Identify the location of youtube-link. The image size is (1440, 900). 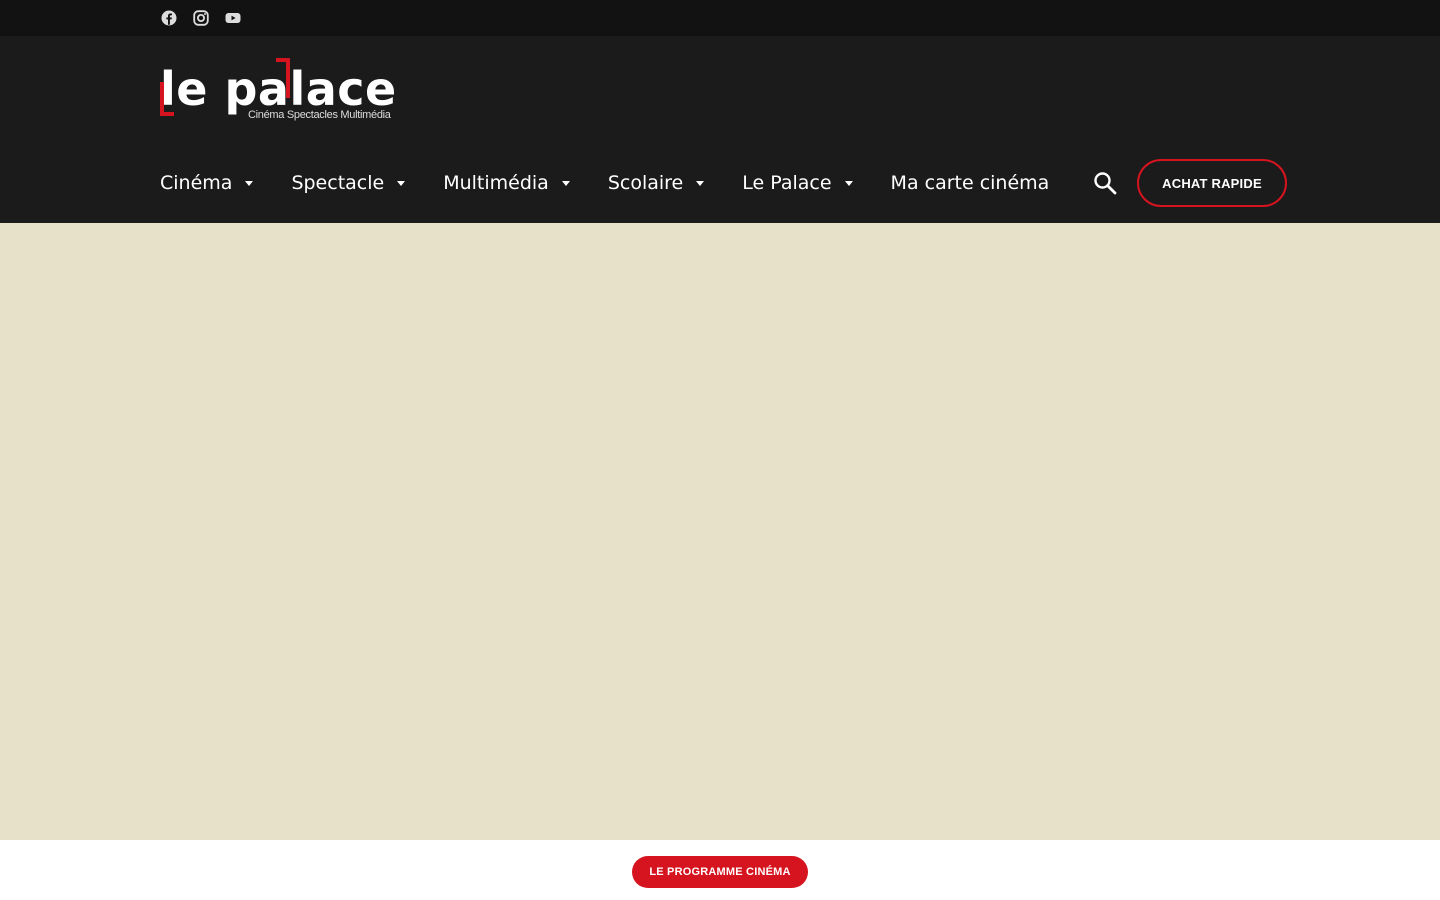
(233, 18).